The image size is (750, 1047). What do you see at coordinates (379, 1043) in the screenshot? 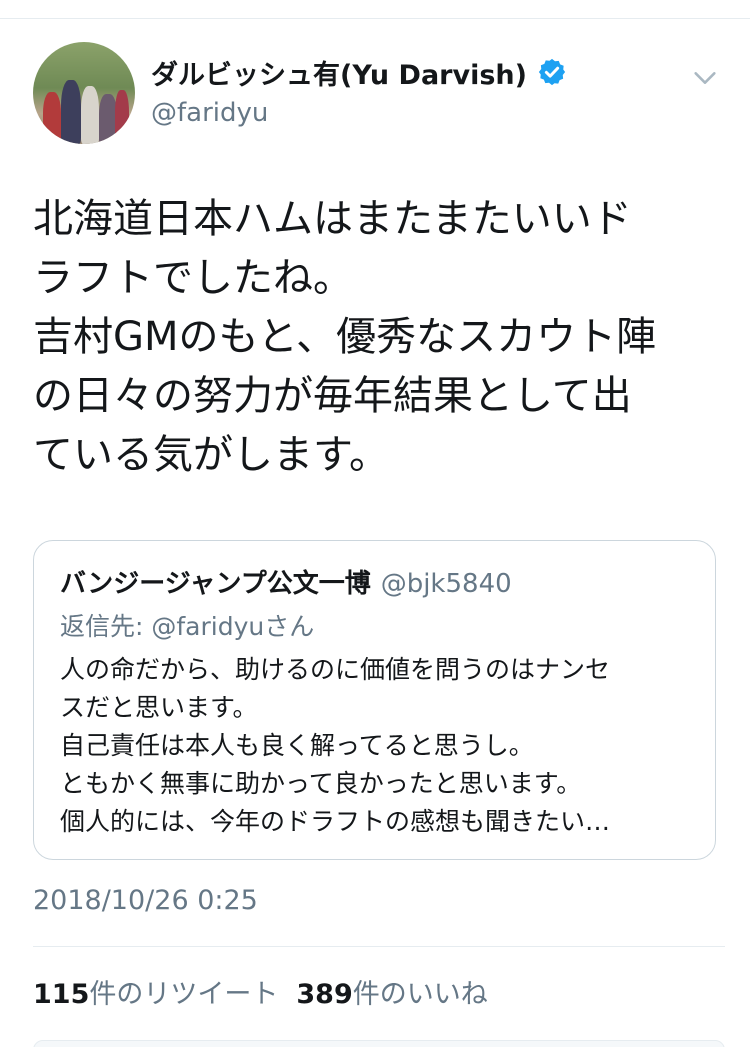
I see `reply-box` at bounding box center [379, 1043].